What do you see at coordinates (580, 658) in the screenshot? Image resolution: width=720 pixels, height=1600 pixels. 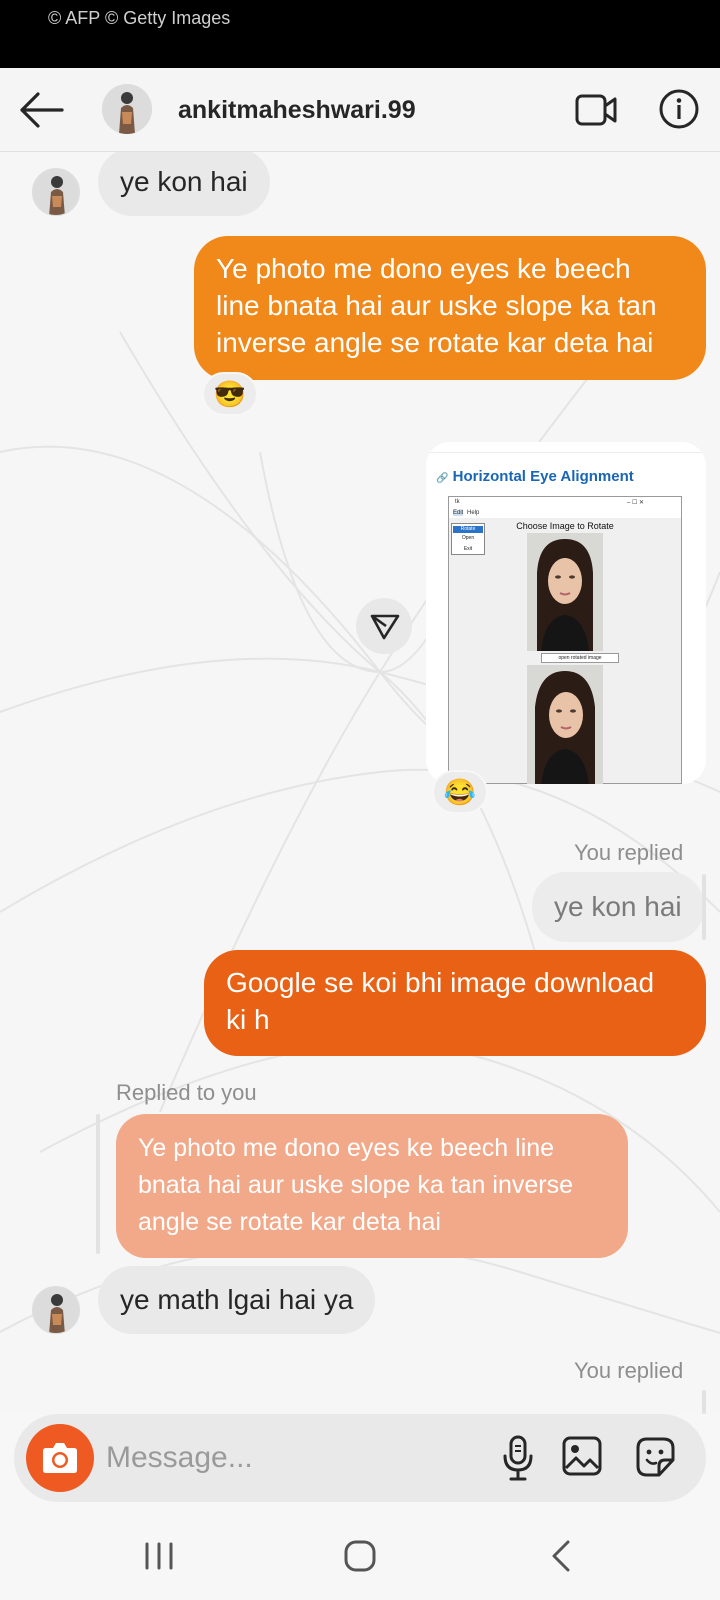 I see `open-rotated-image-button: open rotated image` at bounding box center [580, 658].